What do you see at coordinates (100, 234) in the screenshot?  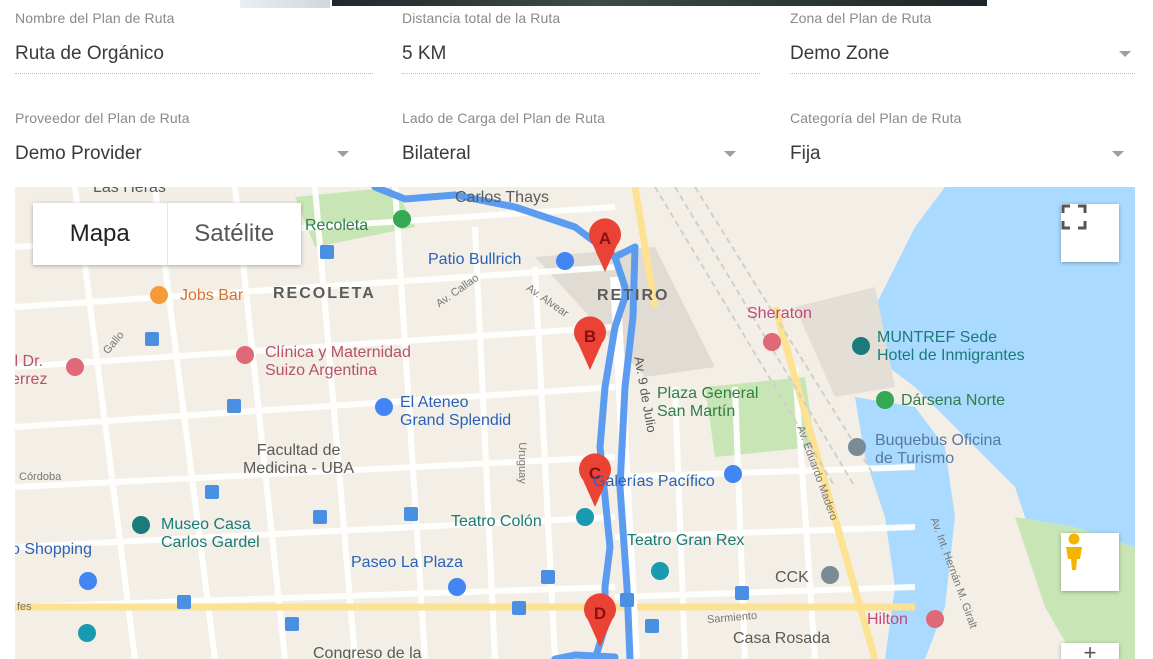 I see `map-type-map-button: Mapa` at bounding box center [100, 234].